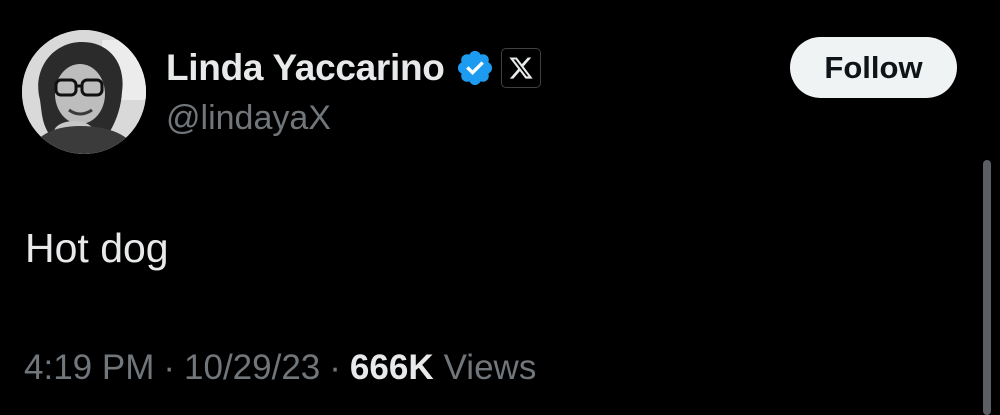 The height and width of the screenshot is (415, 1000). I want to click on author-name-row: Linda Yaccarino, so click(353, 68).